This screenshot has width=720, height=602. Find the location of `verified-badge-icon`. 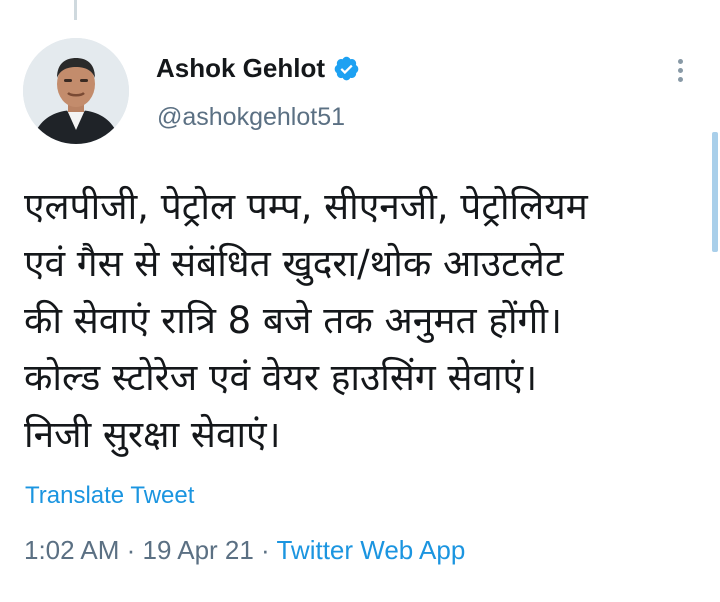

verified-badge-icon is located at coordinates (346, 68).